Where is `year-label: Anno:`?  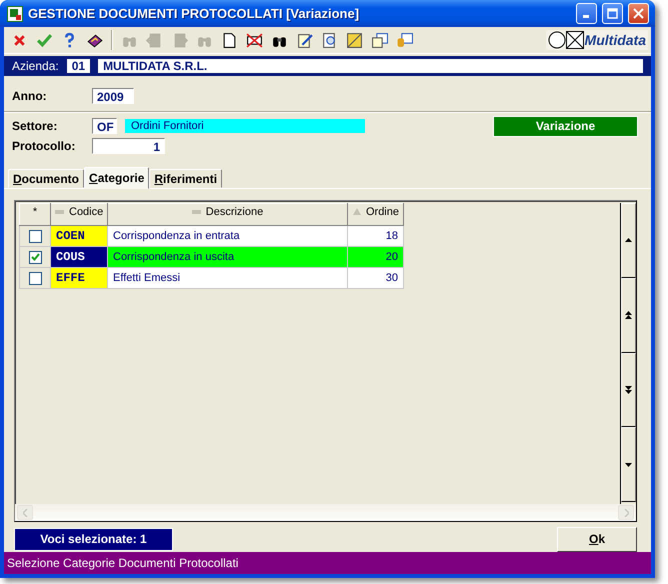
year-label: Anno: is located at coordinates (30, 96).